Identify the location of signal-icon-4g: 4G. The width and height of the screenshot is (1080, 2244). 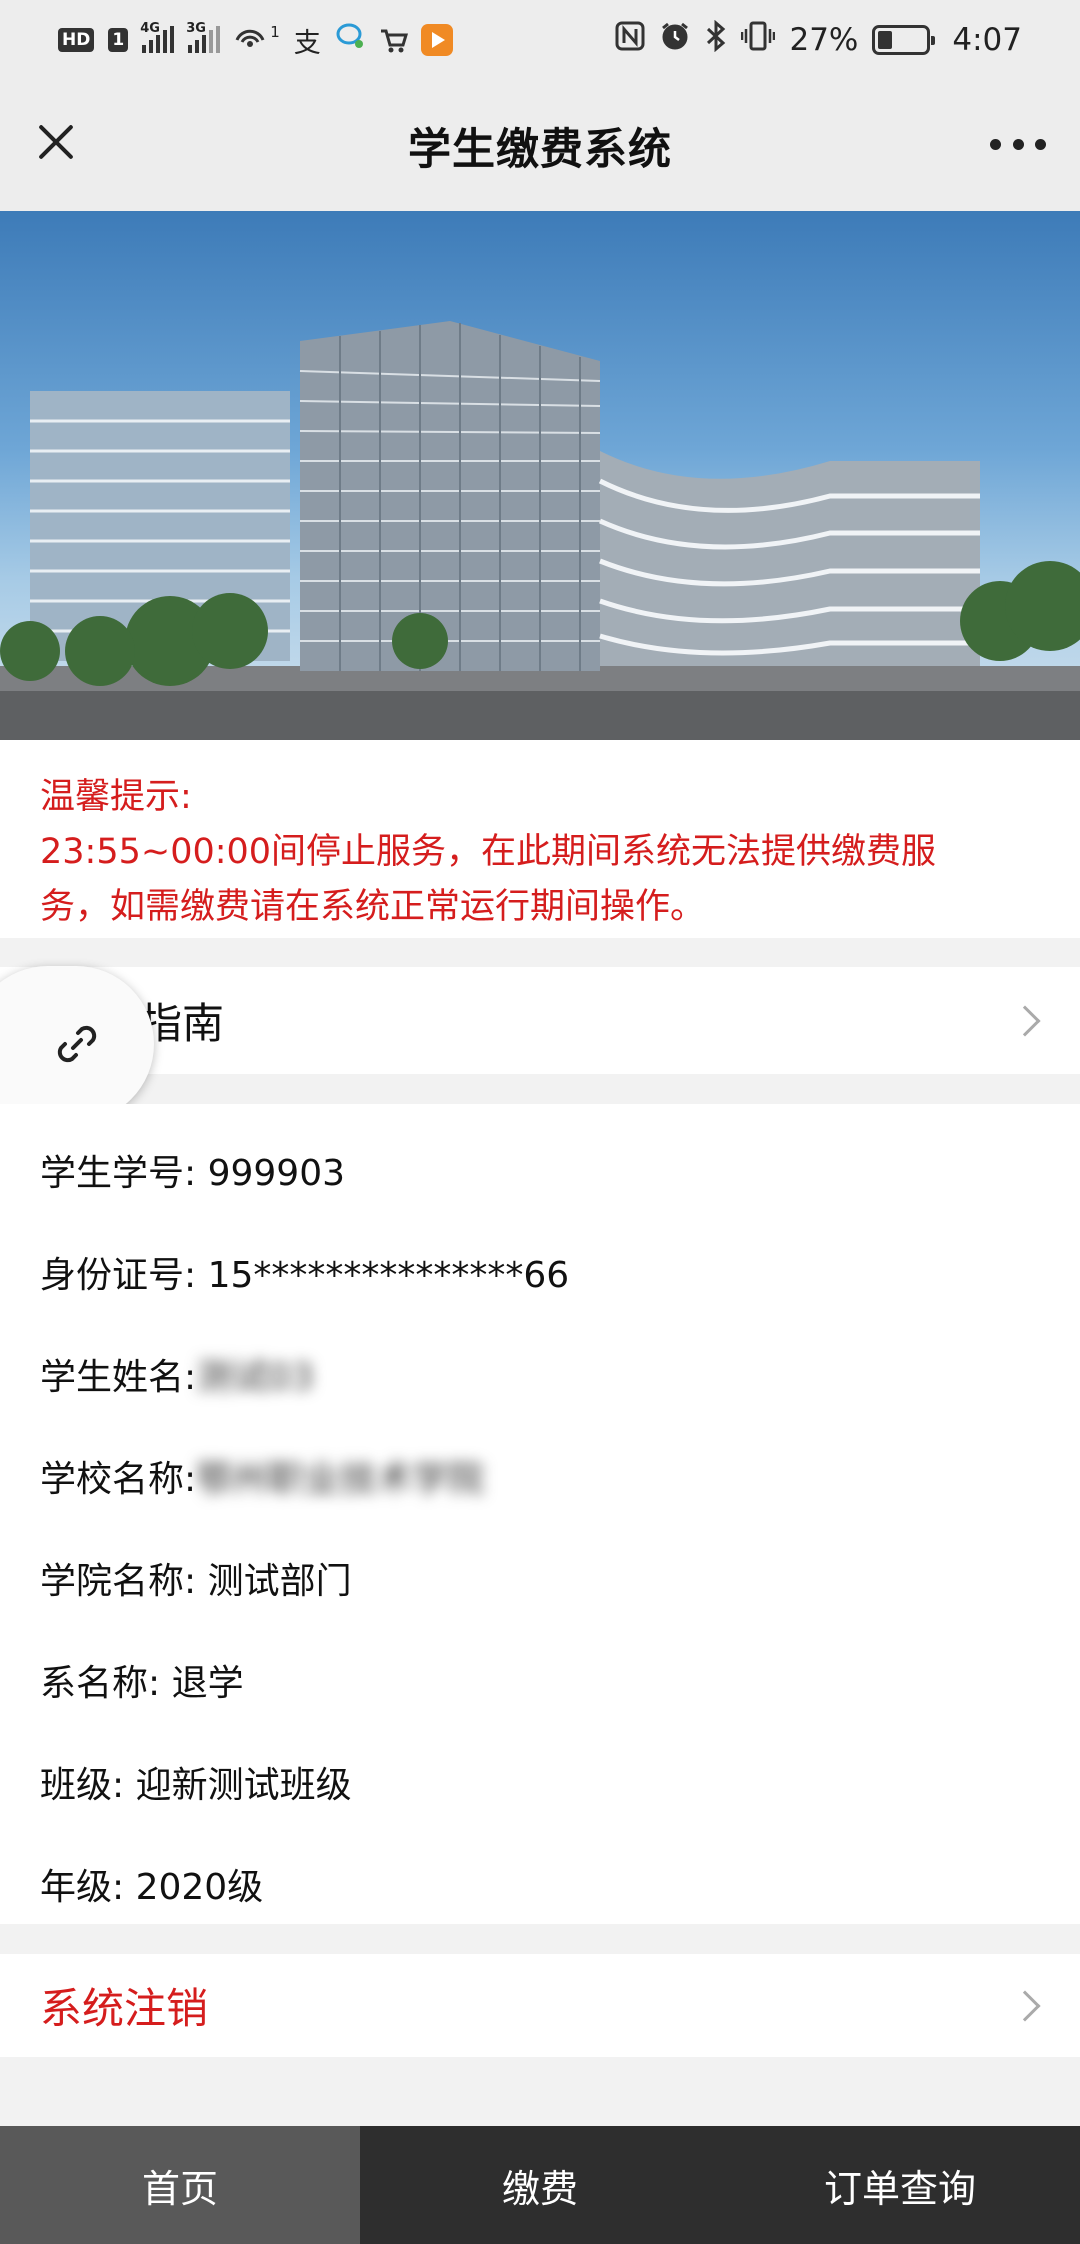
(157, 37).